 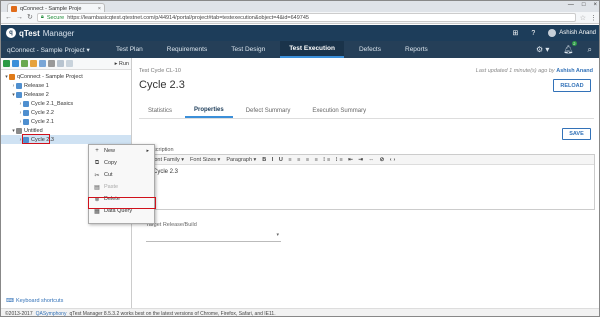 I want to click on context-menu: + New ▸ ⧉ Copy ✂ Cut ▤ Paste ⊗ Delete ▦ Data Query, so click(x=122, y=184).